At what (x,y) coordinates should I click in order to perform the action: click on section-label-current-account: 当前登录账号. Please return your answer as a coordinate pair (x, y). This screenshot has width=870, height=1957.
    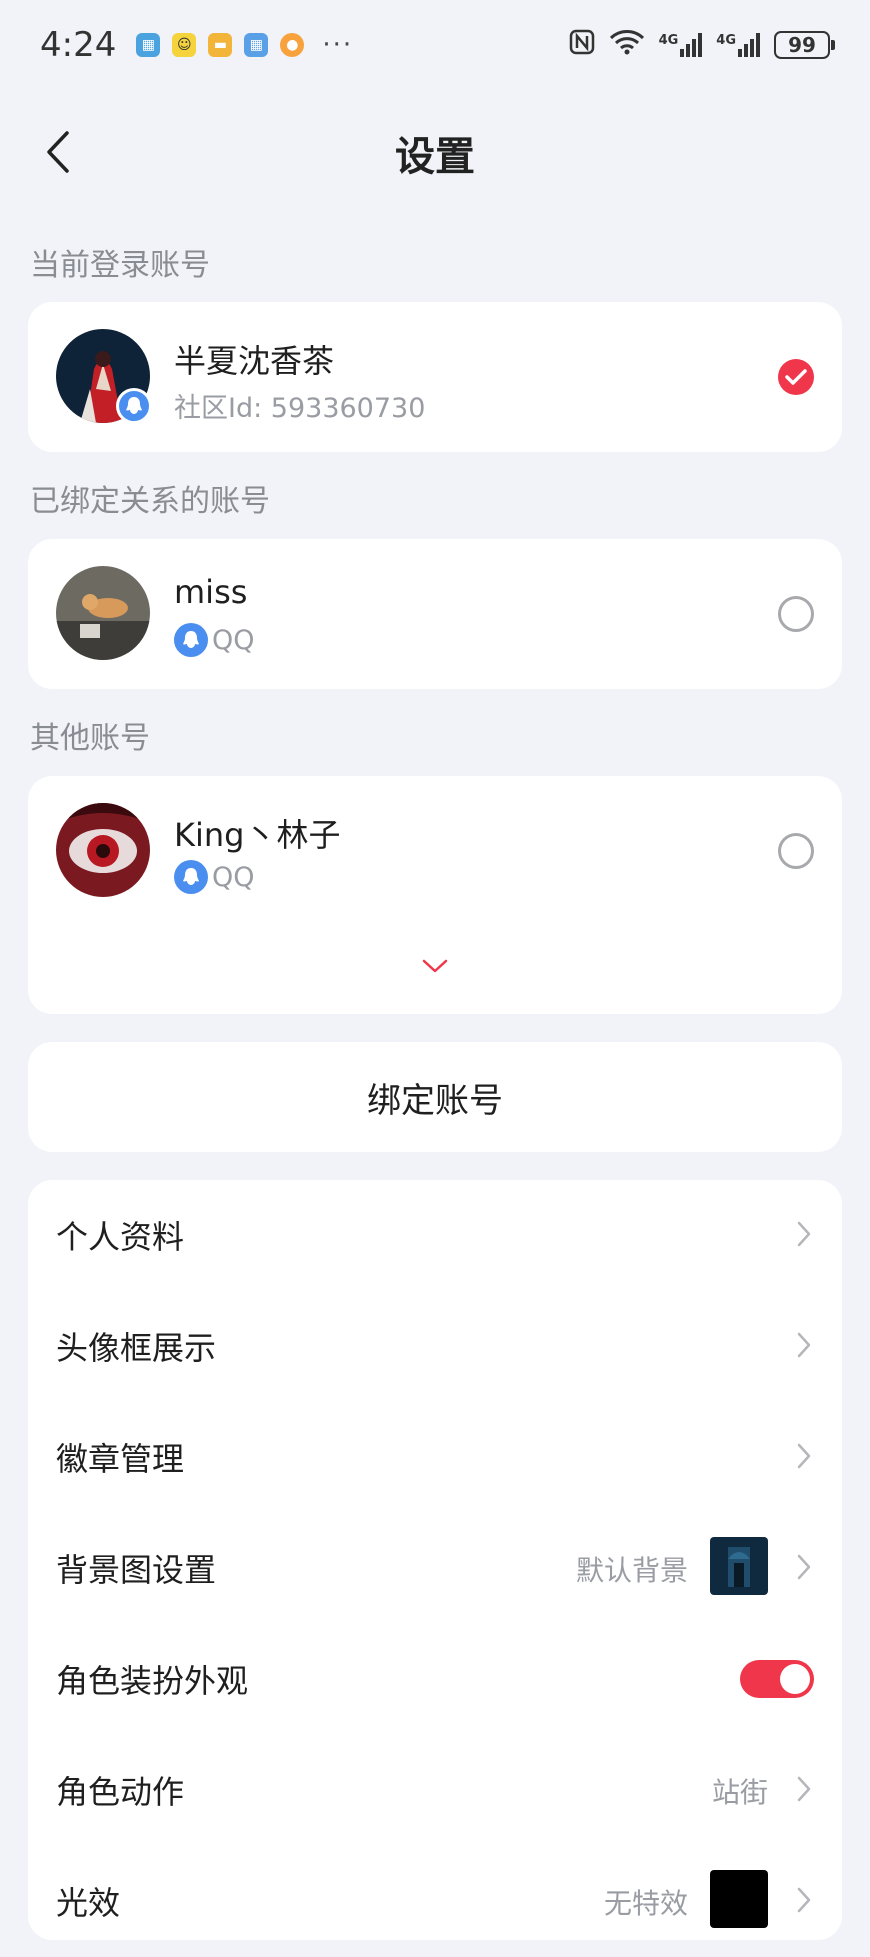
    Looking at the image, I should click on (120, 265).